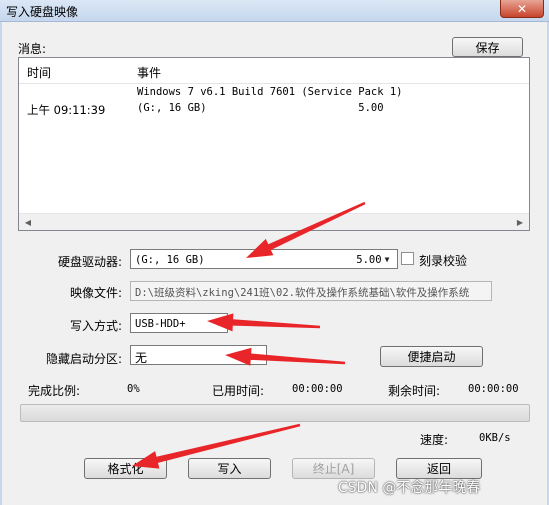  I want to click on watermark: CSDN @不念那年晚春, so click(409, 488).